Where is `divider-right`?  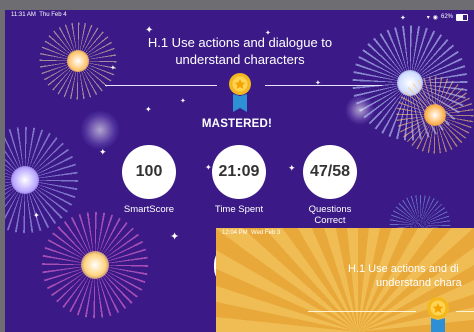 divider-right is located at coordinates (323, 85).